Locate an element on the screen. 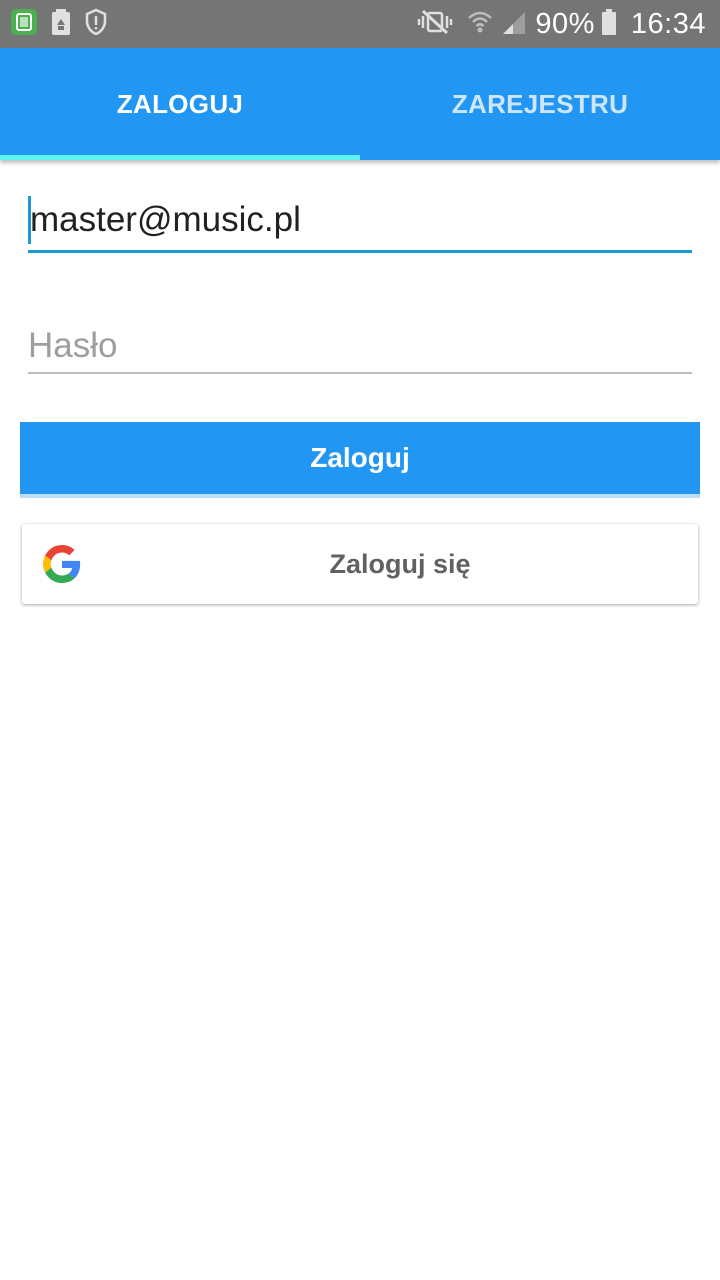 Image resolution: width=720 pixels, height=1280 pixels. login-button: Zaloguj is located at coordinates (360, 460).